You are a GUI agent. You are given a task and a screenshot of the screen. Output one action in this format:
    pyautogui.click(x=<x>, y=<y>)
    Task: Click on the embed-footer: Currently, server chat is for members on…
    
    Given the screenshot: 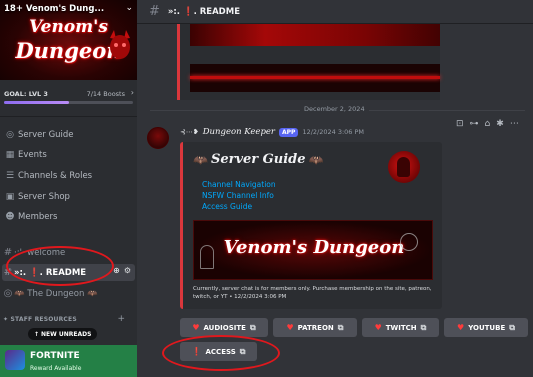 What is the action you would take?
    pyautogui.click(x=312, y=293)
    